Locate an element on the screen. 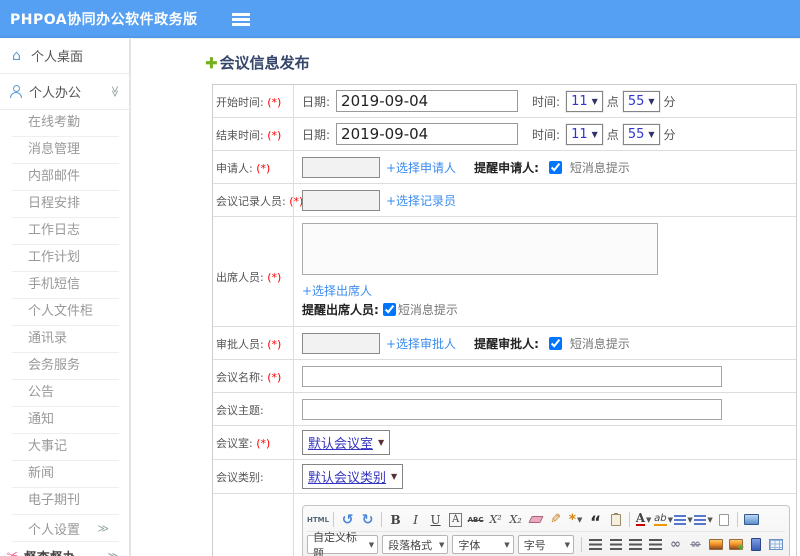 This screenshot has height=556, width=800. ordered-list-button: ▼ is located at coordinates (683, 520).